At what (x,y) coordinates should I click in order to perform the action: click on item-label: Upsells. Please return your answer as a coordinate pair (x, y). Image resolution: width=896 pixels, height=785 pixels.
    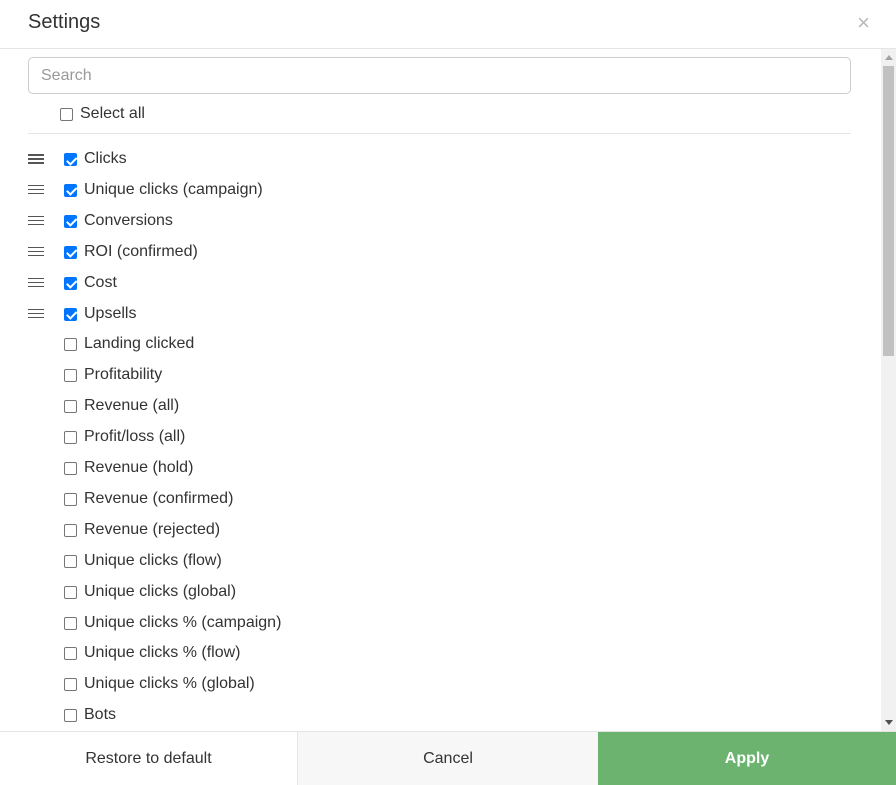
    Looking at the image, I should click on (110, 313).